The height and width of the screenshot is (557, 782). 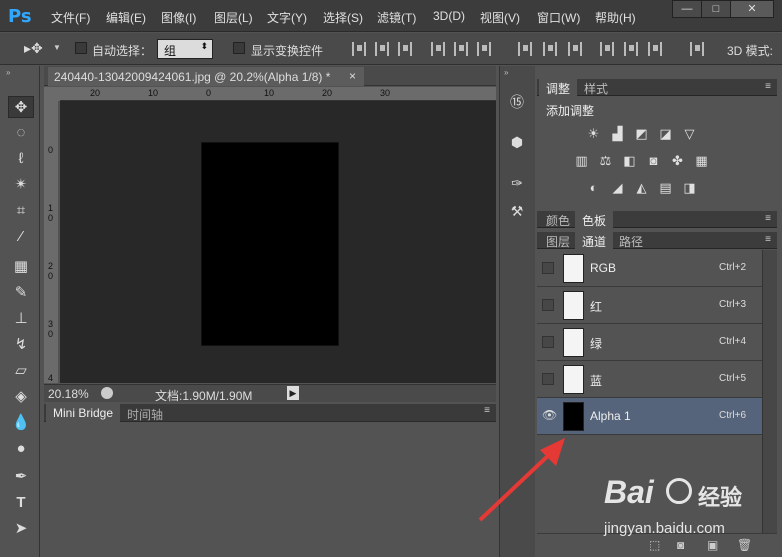 I want to click on color-lookup-icon: ▦, so click(x=701, y=161).